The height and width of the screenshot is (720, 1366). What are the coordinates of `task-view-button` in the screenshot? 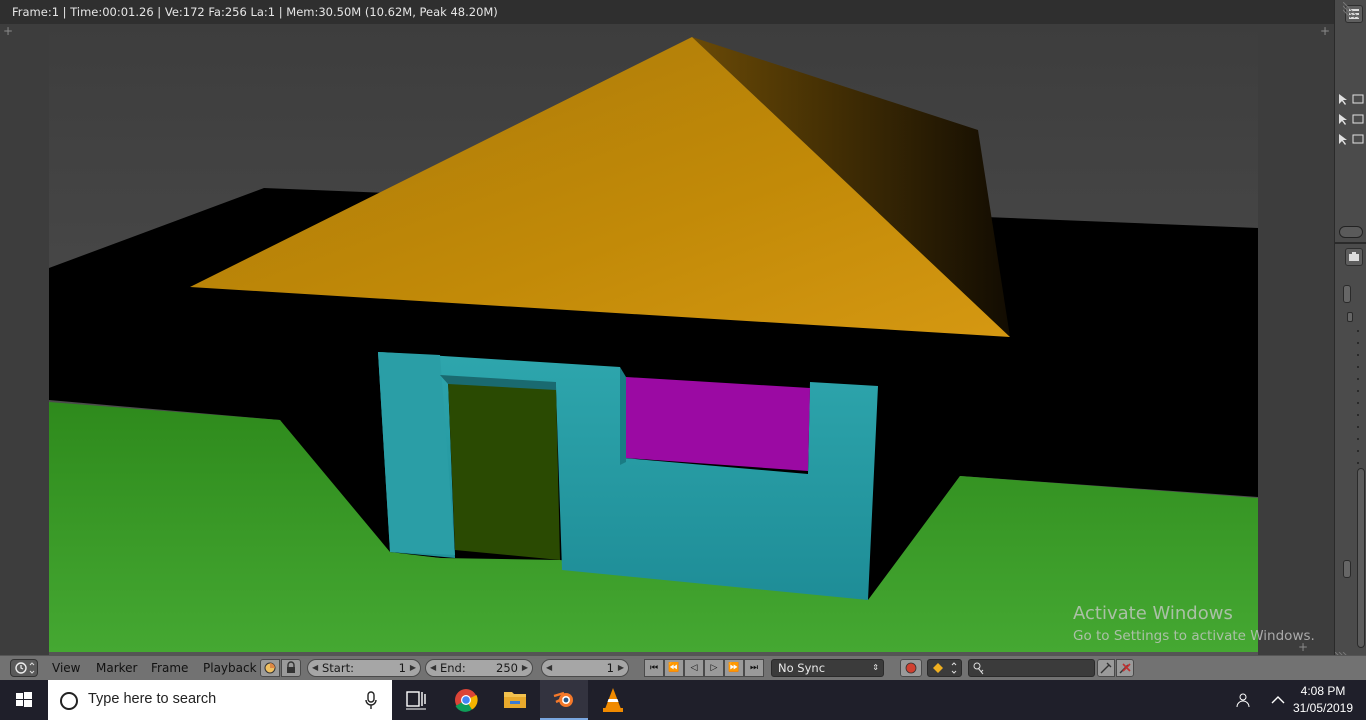 It's located at (416, 700).